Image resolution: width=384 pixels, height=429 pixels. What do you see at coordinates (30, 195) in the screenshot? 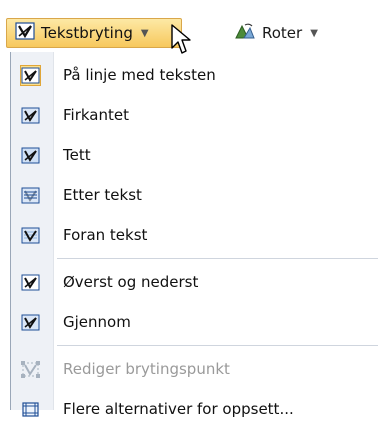
I see `wrap-behind-text-icon` at bounding box center [30, 195].